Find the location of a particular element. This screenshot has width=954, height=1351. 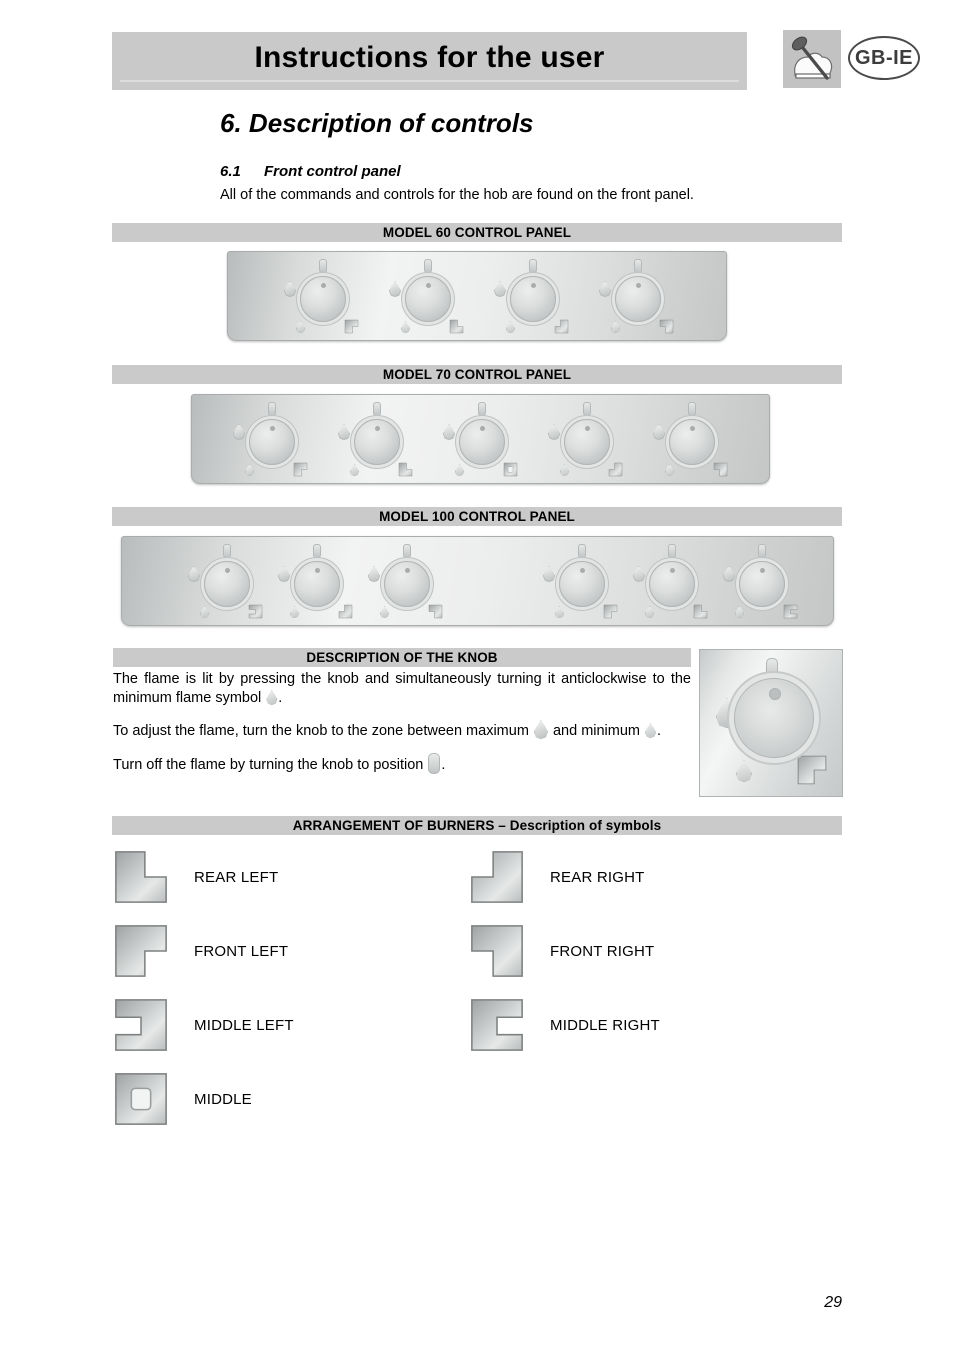

knob-assembly-middle is located at coordinates (481, 439).